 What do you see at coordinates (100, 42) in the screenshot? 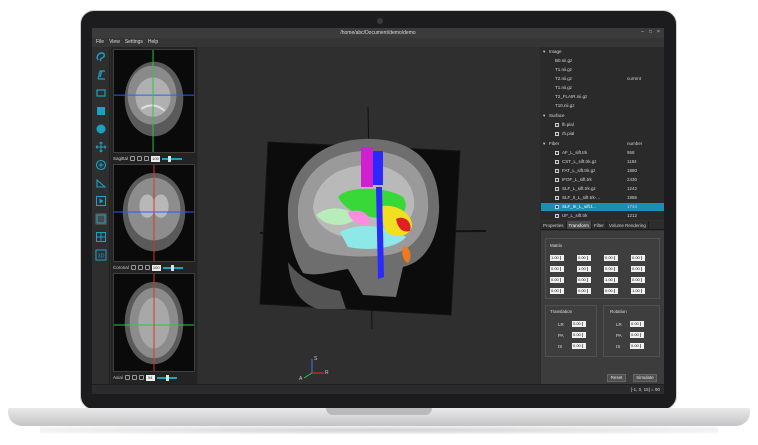
I see `menu-file: File` at bounding box center [100, 42].